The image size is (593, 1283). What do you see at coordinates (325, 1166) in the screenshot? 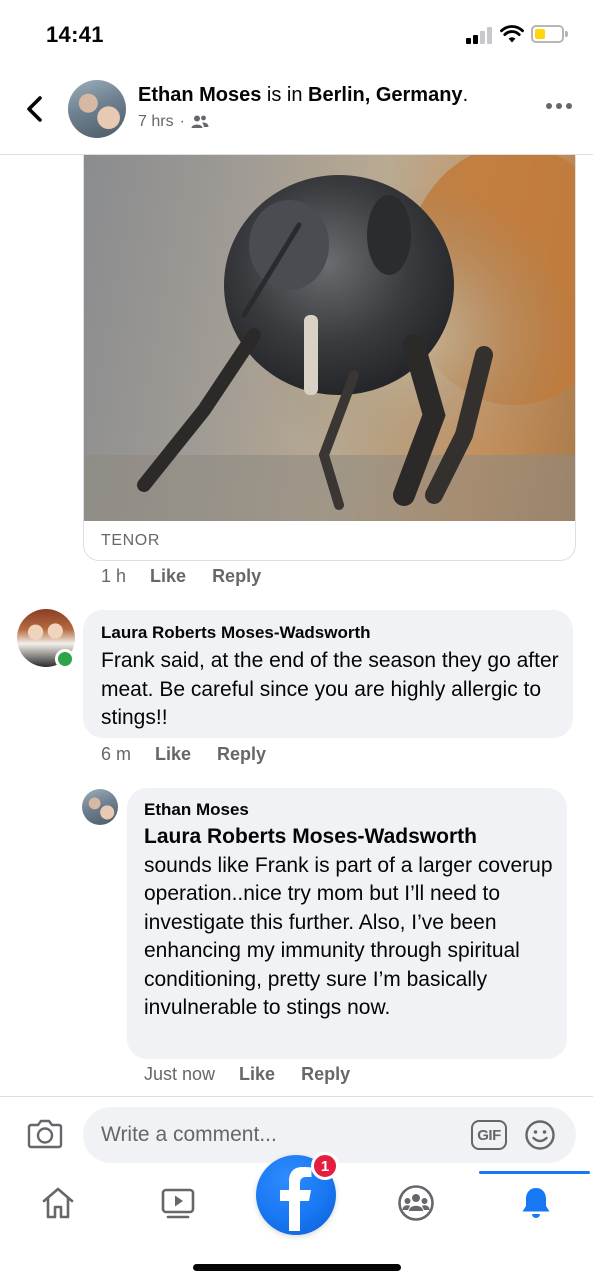
I see `notification-badge: 1` at bounding box center [325, 1166].